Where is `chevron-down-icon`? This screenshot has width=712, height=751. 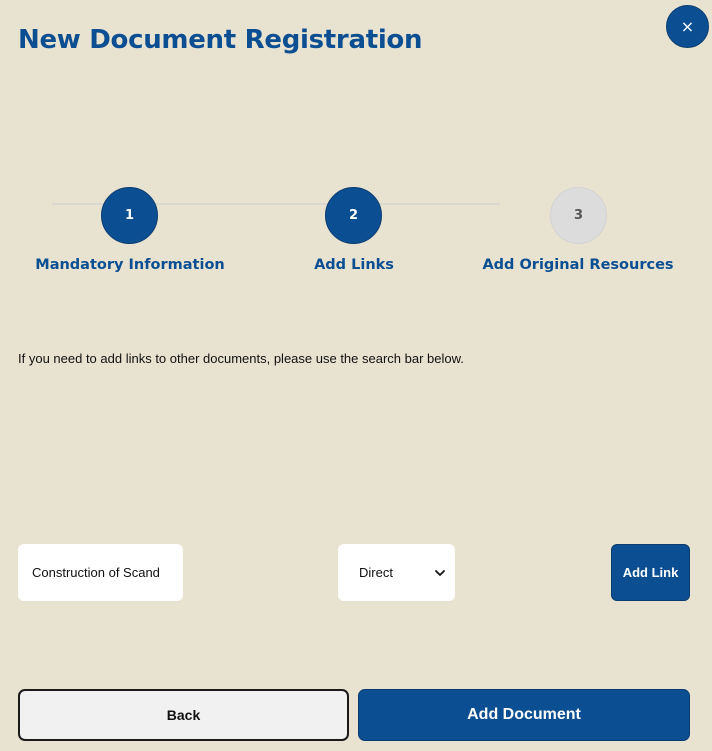 chevron-down-icon is located at coordinates (440, 572).